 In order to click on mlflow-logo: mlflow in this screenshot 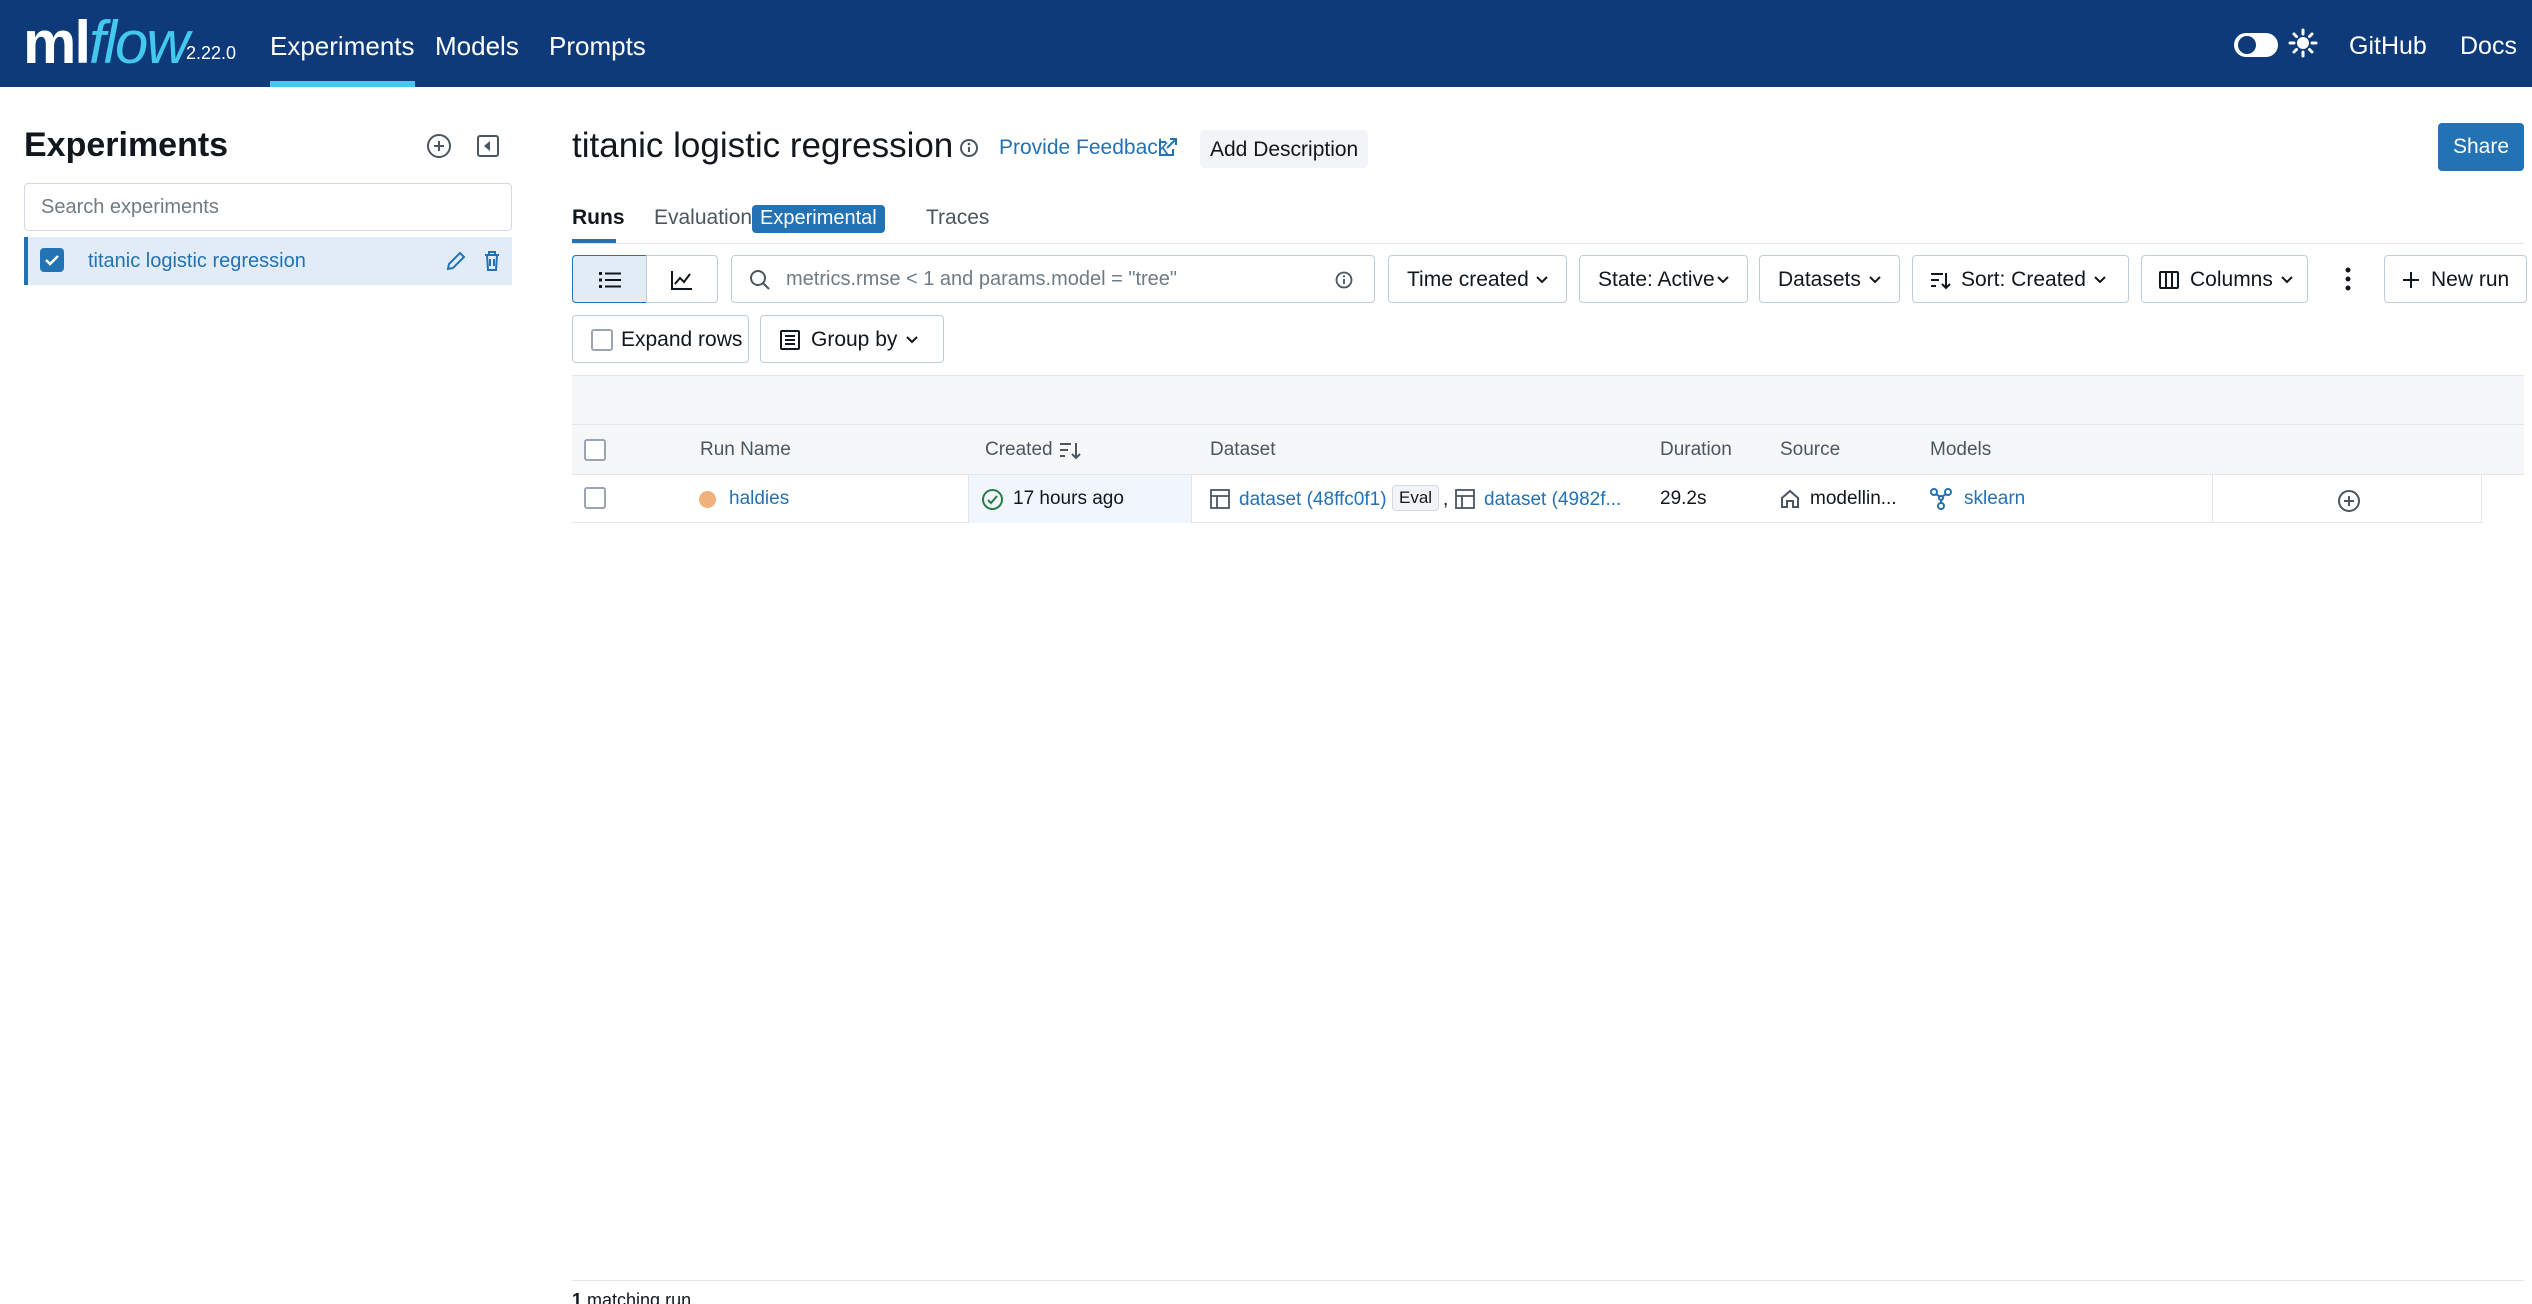, I will do `click(106, 43)`.